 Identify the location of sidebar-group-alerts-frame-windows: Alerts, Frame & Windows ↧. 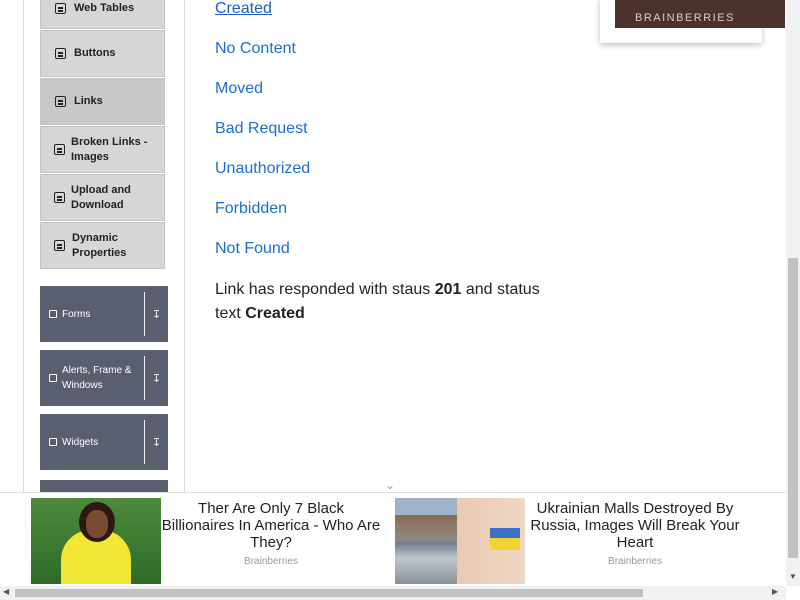
(104, 378).